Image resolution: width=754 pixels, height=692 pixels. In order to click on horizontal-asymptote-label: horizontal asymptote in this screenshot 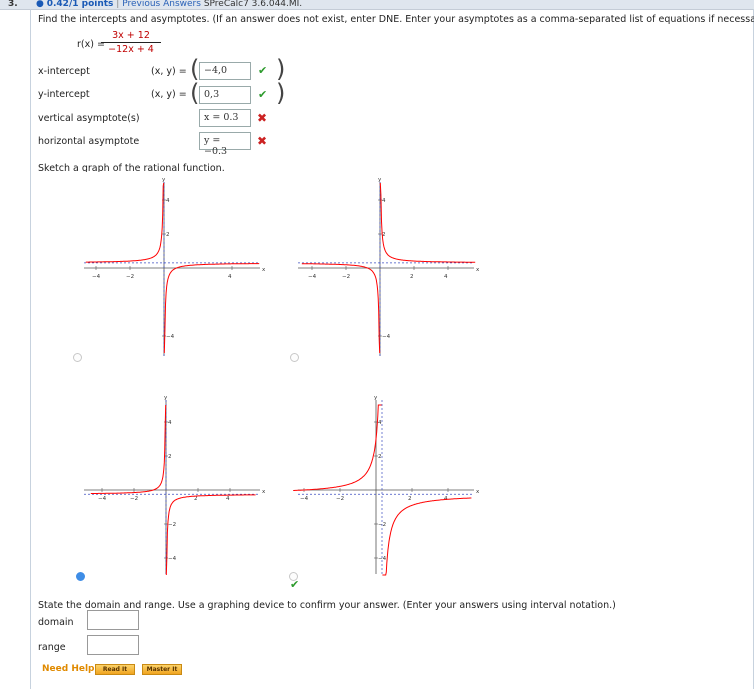, I will do `click(89, 141)`.